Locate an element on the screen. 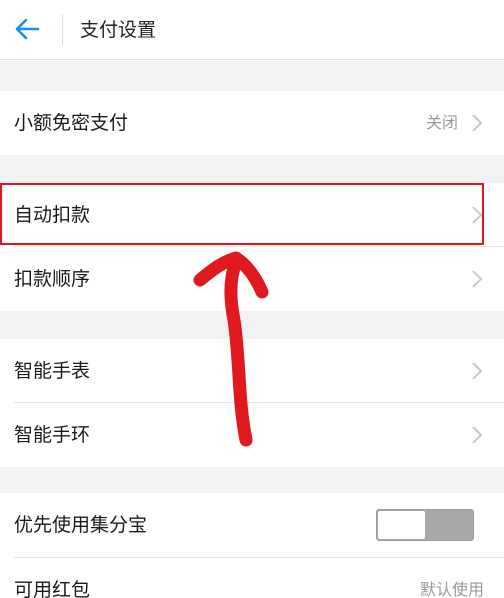 Image resolution: width=504 pixels, height=598 pixels. row-label: 小额免密支付 is located at coordinates (71, 123).